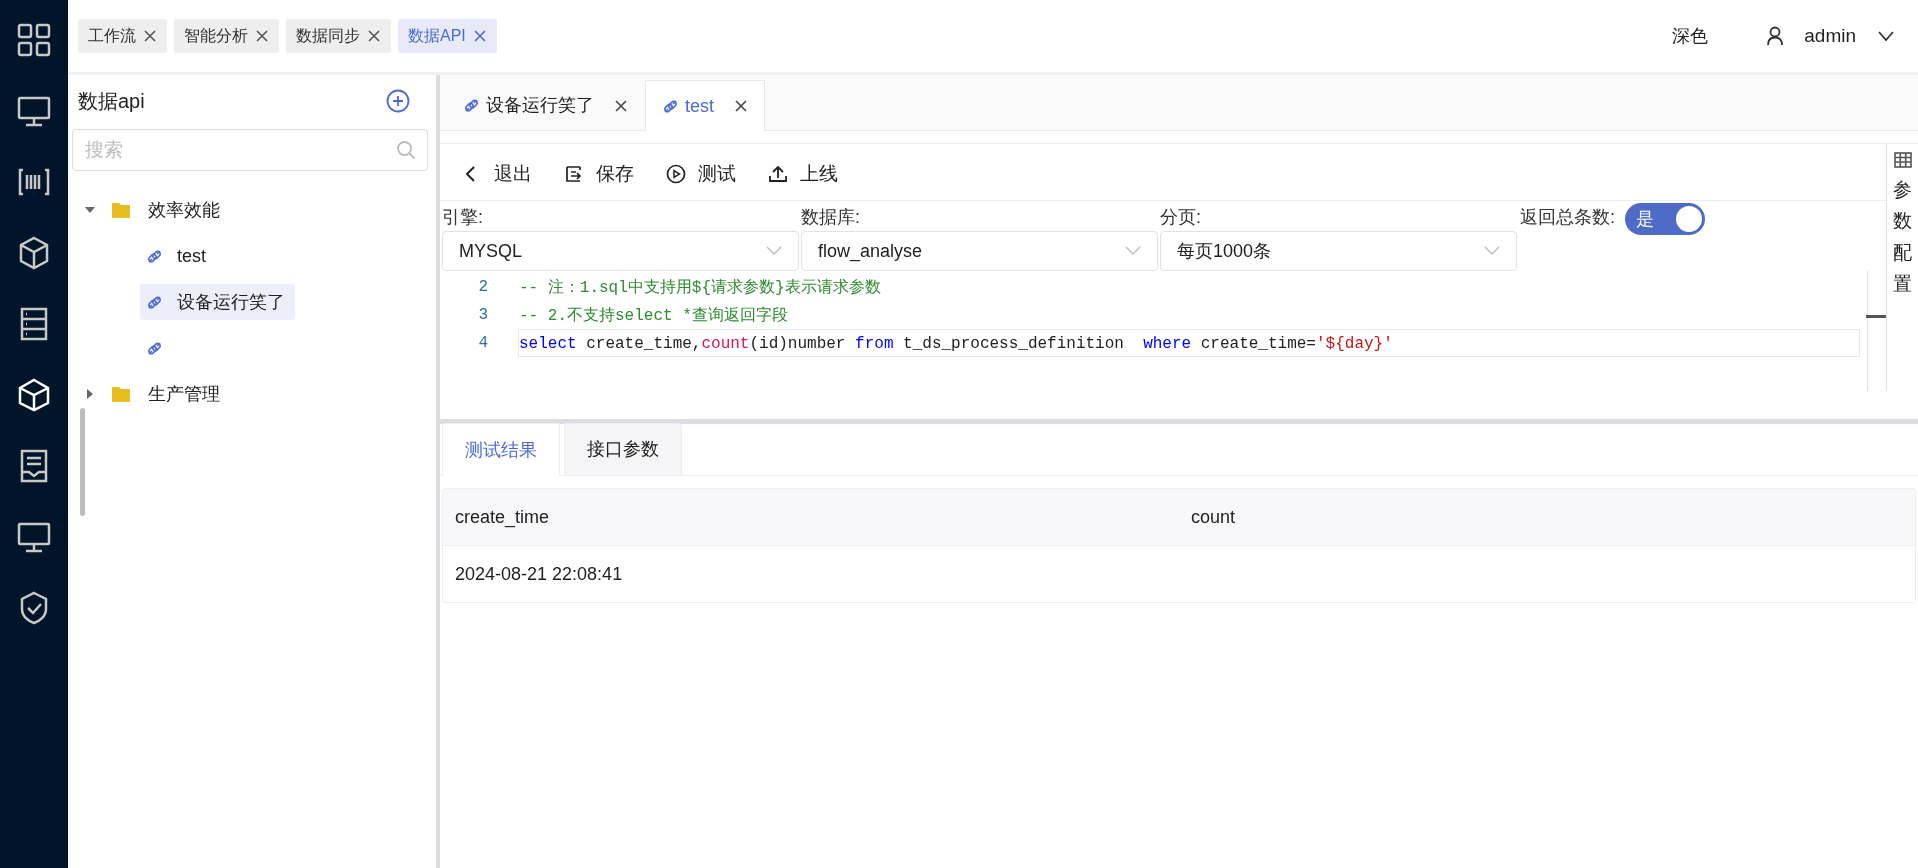  I want to click on toolbar-button: 退出, so click(497, 174).